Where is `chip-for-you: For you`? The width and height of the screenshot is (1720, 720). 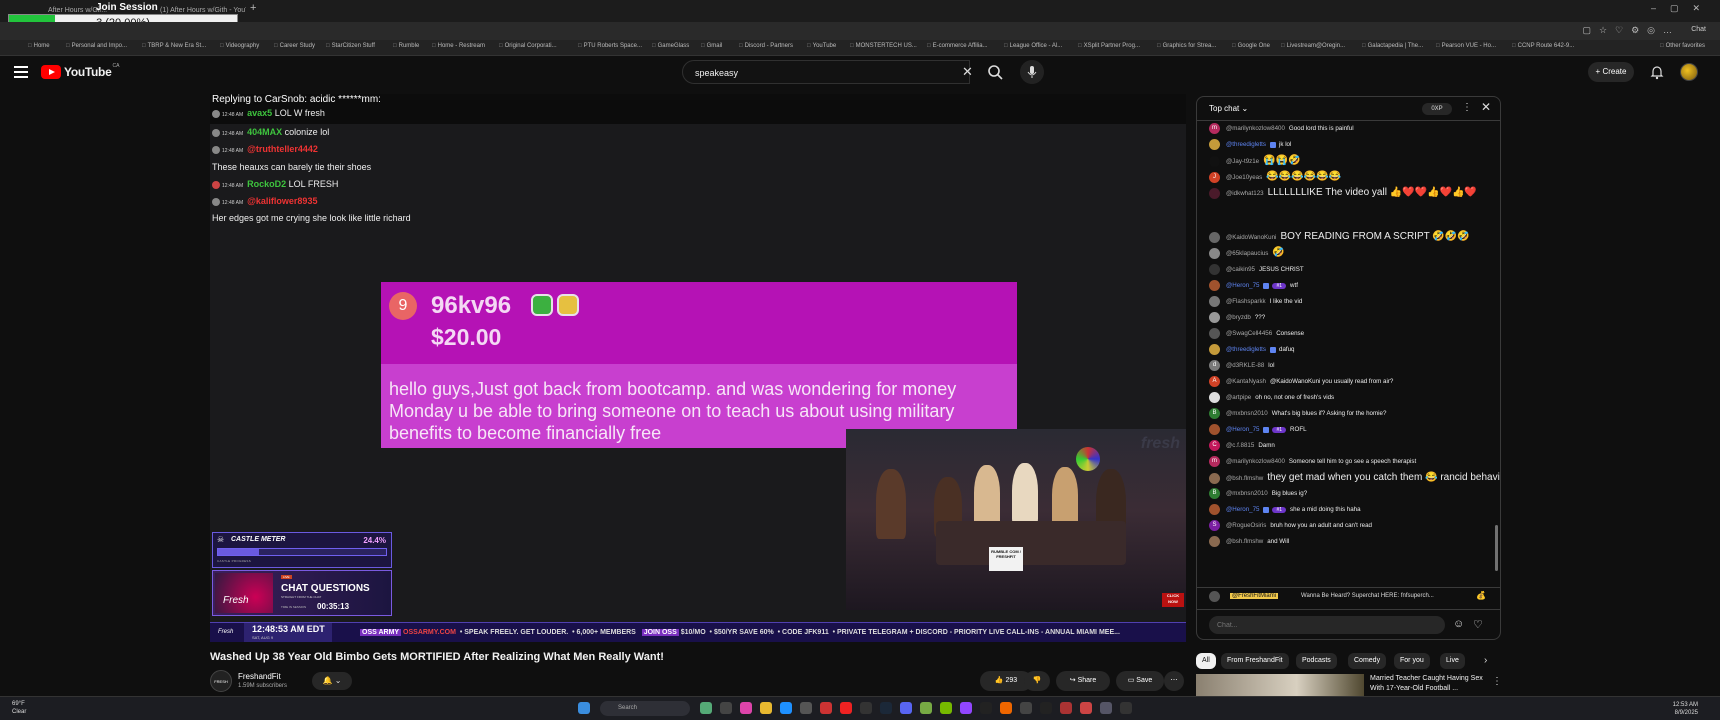 chip-for-you: For you is located at coordinates (1412, 661).